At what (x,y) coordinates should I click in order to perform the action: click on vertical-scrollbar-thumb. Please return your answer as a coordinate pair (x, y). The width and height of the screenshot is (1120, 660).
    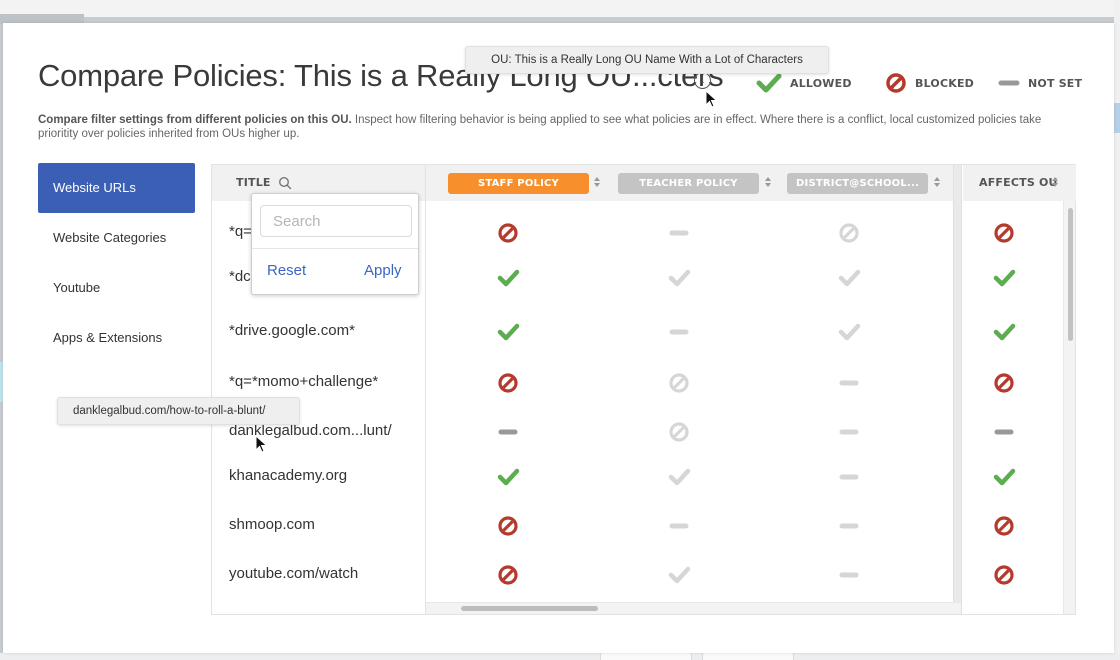
    Looking at the image, I should click on (1070, 274).